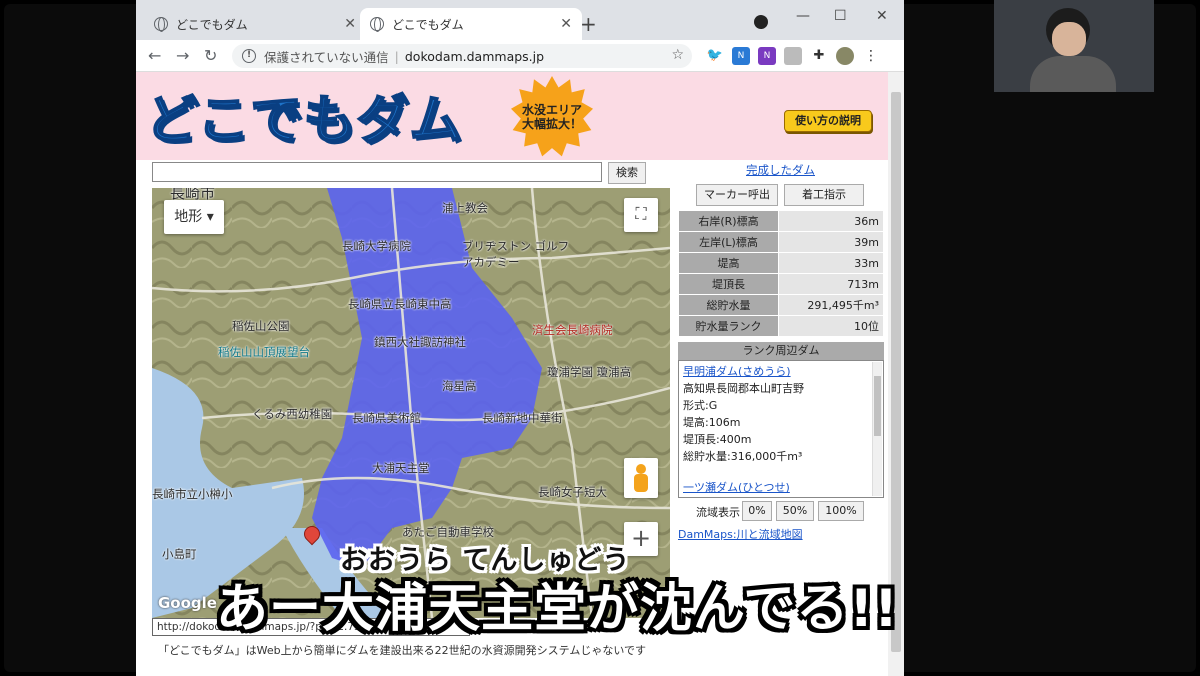  I want to click on table-row: 貯水量ランク 10位, so click(781, 326).